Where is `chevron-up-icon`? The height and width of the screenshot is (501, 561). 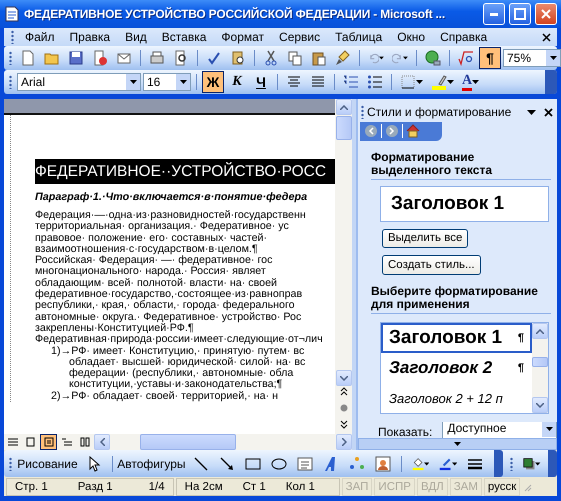 chevron-up-icon is located at coordinates (344, 107).